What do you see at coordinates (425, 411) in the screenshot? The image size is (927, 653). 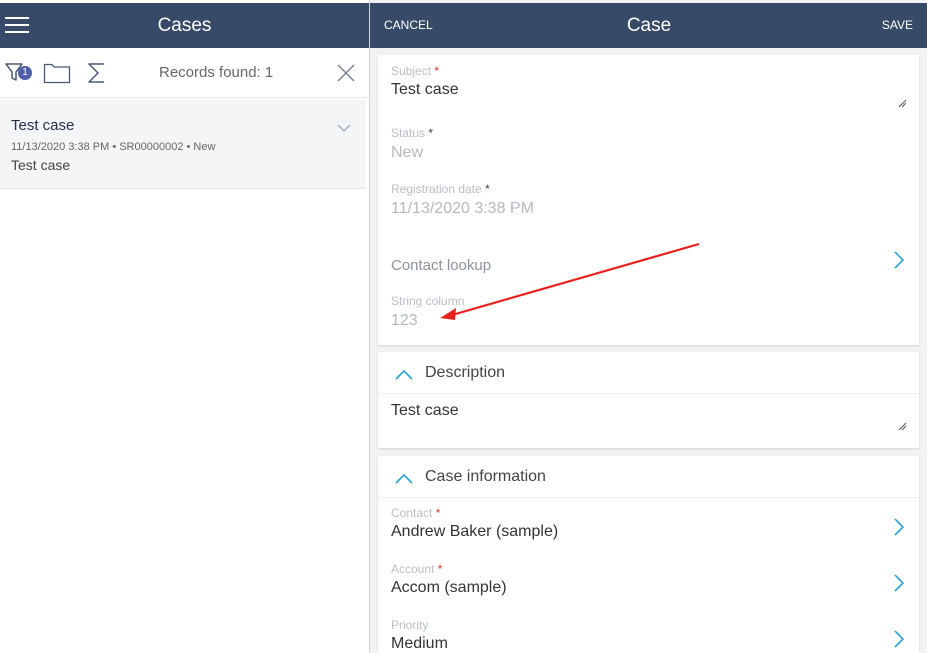 I see `description-field: Test case` at bounding box center [425, 411].